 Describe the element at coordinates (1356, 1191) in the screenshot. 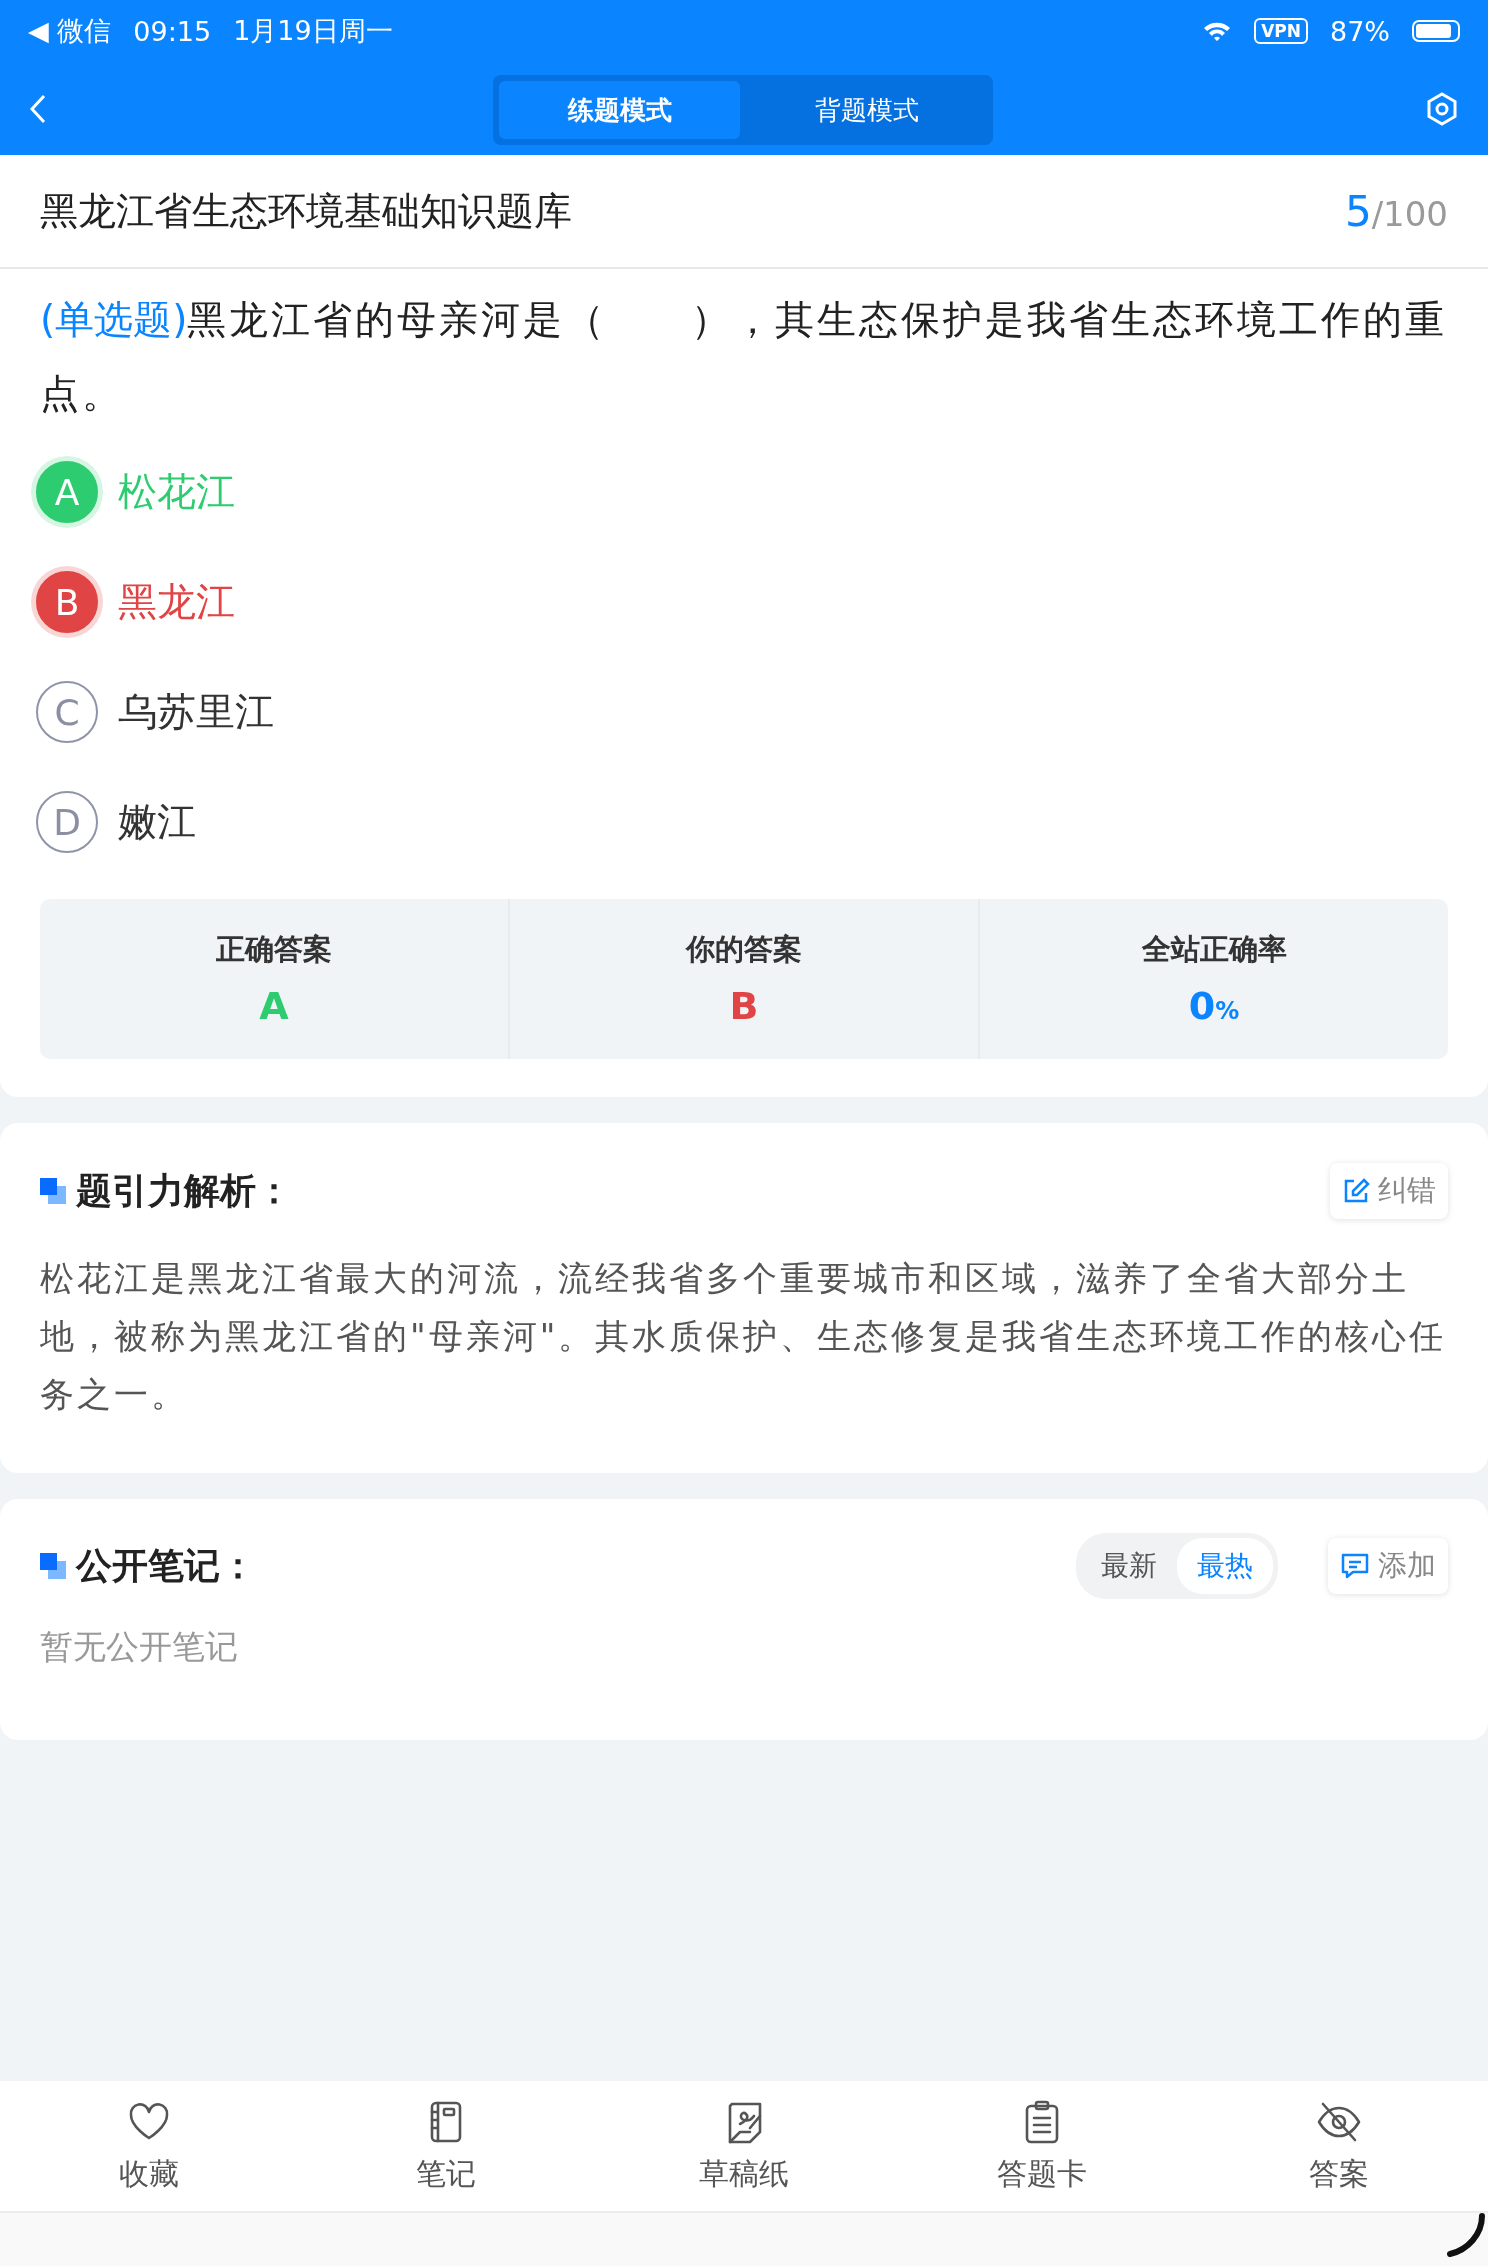

I see `edit-icon` at that location.